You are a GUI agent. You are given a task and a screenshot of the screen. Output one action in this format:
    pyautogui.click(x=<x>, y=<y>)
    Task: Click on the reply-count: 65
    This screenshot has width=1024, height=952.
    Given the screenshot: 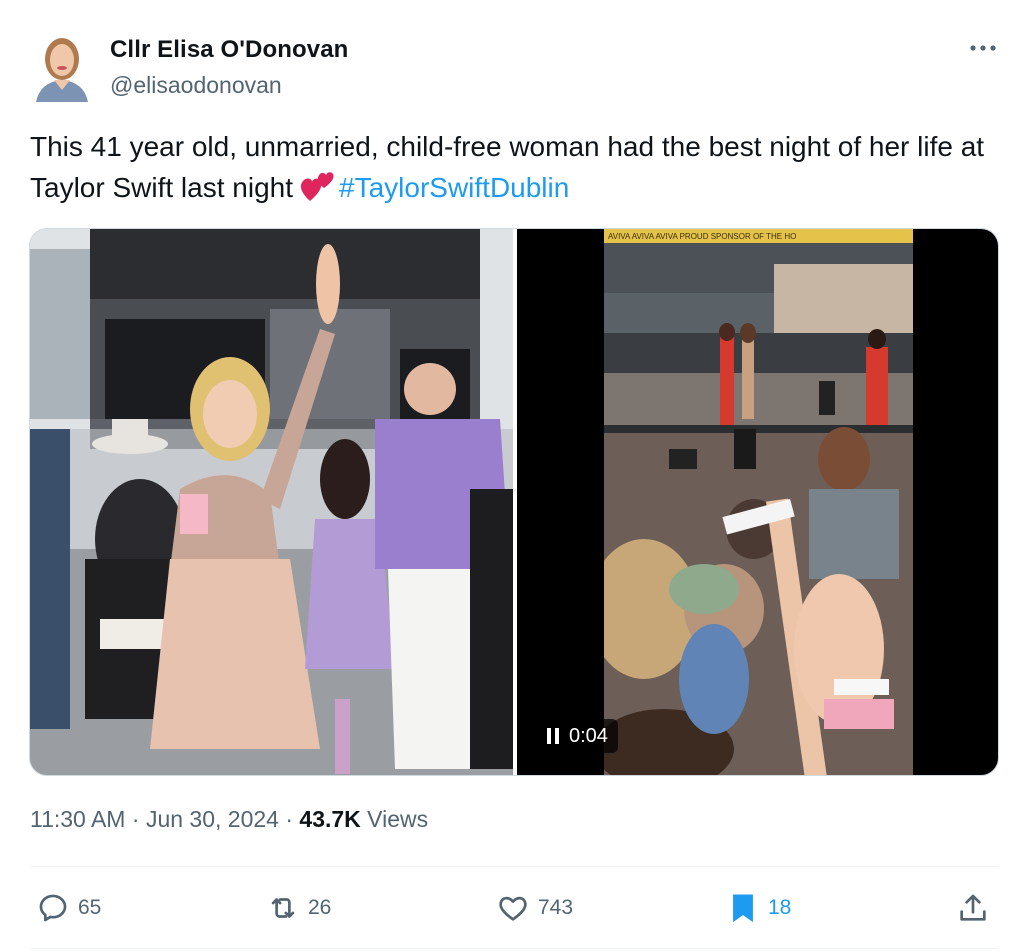 What is the action you would take?
    pyautogui.click(x=90, y=907)
    